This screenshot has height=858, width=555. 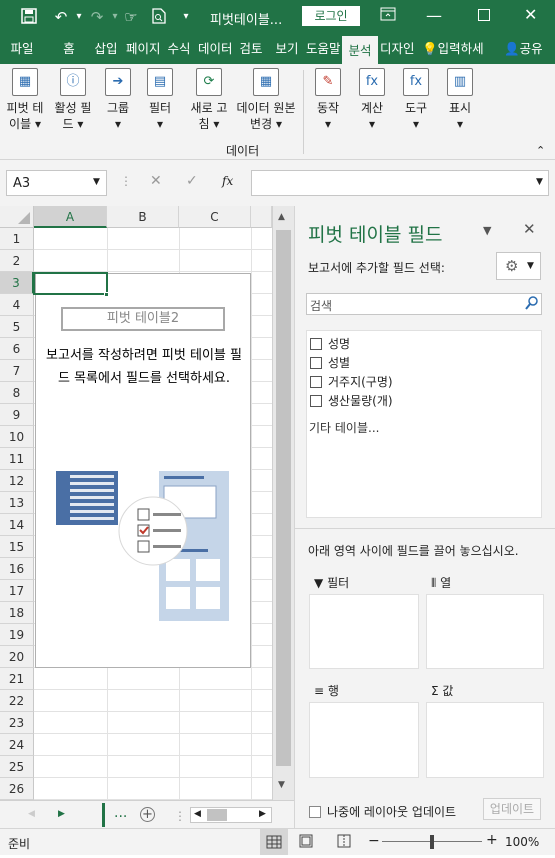 I want to click on tab-page-layout: 페이지, so click(x=143, y=50).